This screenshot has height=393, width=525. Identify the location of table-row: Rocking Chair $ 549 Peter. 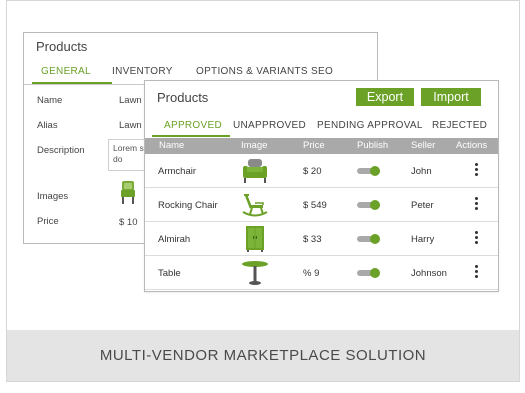
(321, 205).